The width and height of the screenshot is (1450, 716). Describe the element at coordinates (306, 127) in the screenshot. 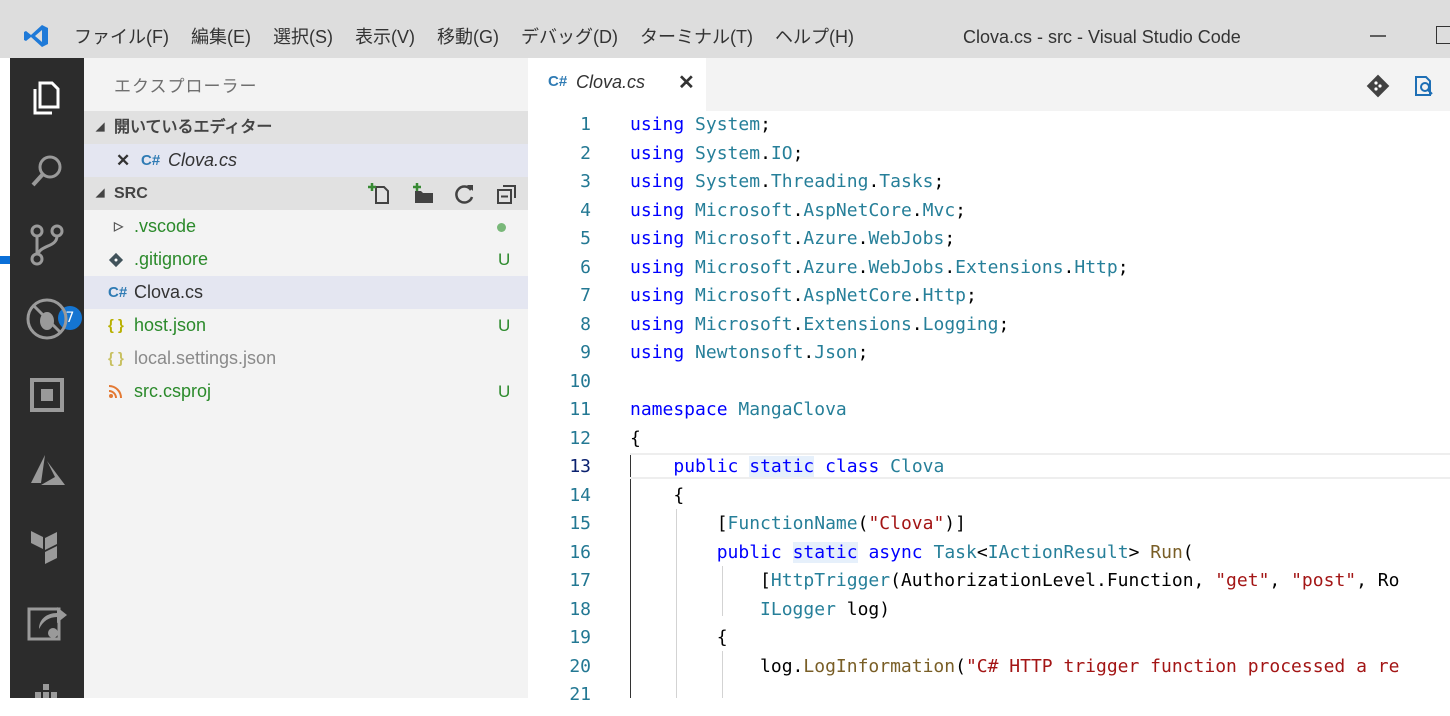

I see `open-editors-header: ◢ 開いているエディター` at that location.